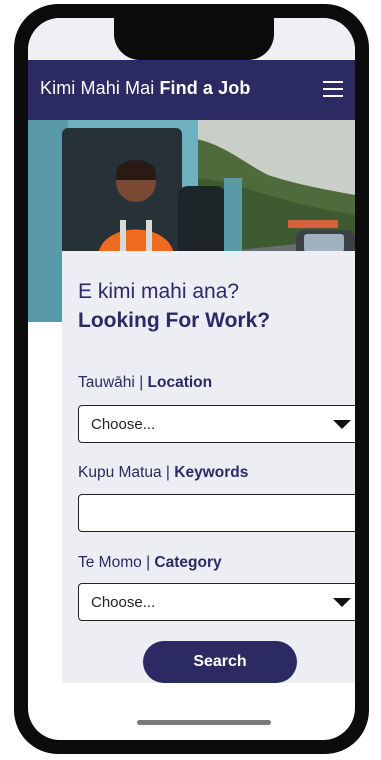 This screenshot has width=381, height=760. Describe the element at coordinates (188, 562) in the screenshot. I see `category-label-english: Category` at that location.